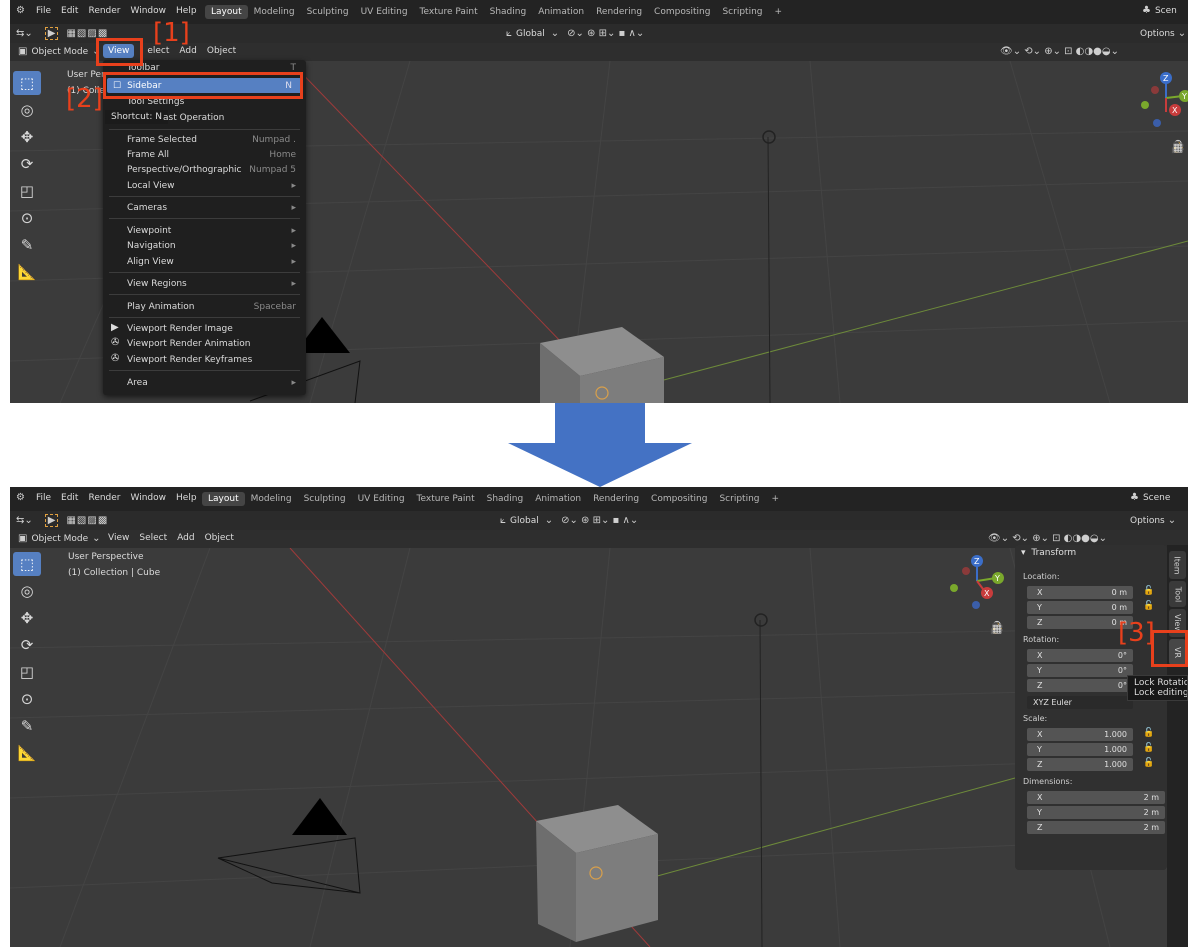 This screenshot has width=1200, height=952. Describe the element at coordinates (186, 498) in the screenshot. I see `menu-help: Help` at that location.